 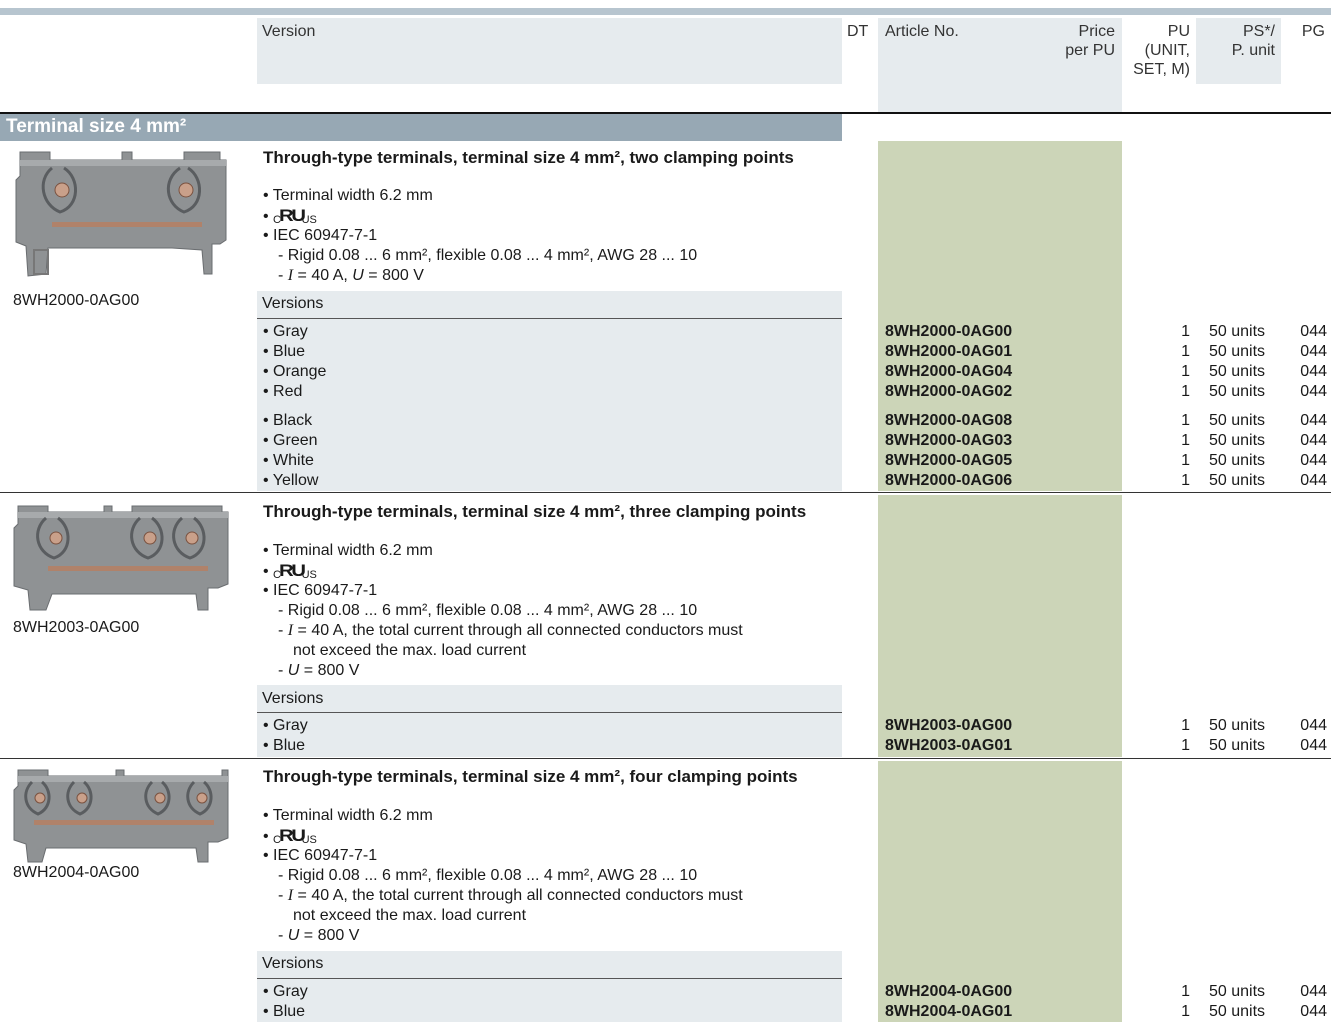 I want to click on version-color: • Black, so click(x=288, y=420).